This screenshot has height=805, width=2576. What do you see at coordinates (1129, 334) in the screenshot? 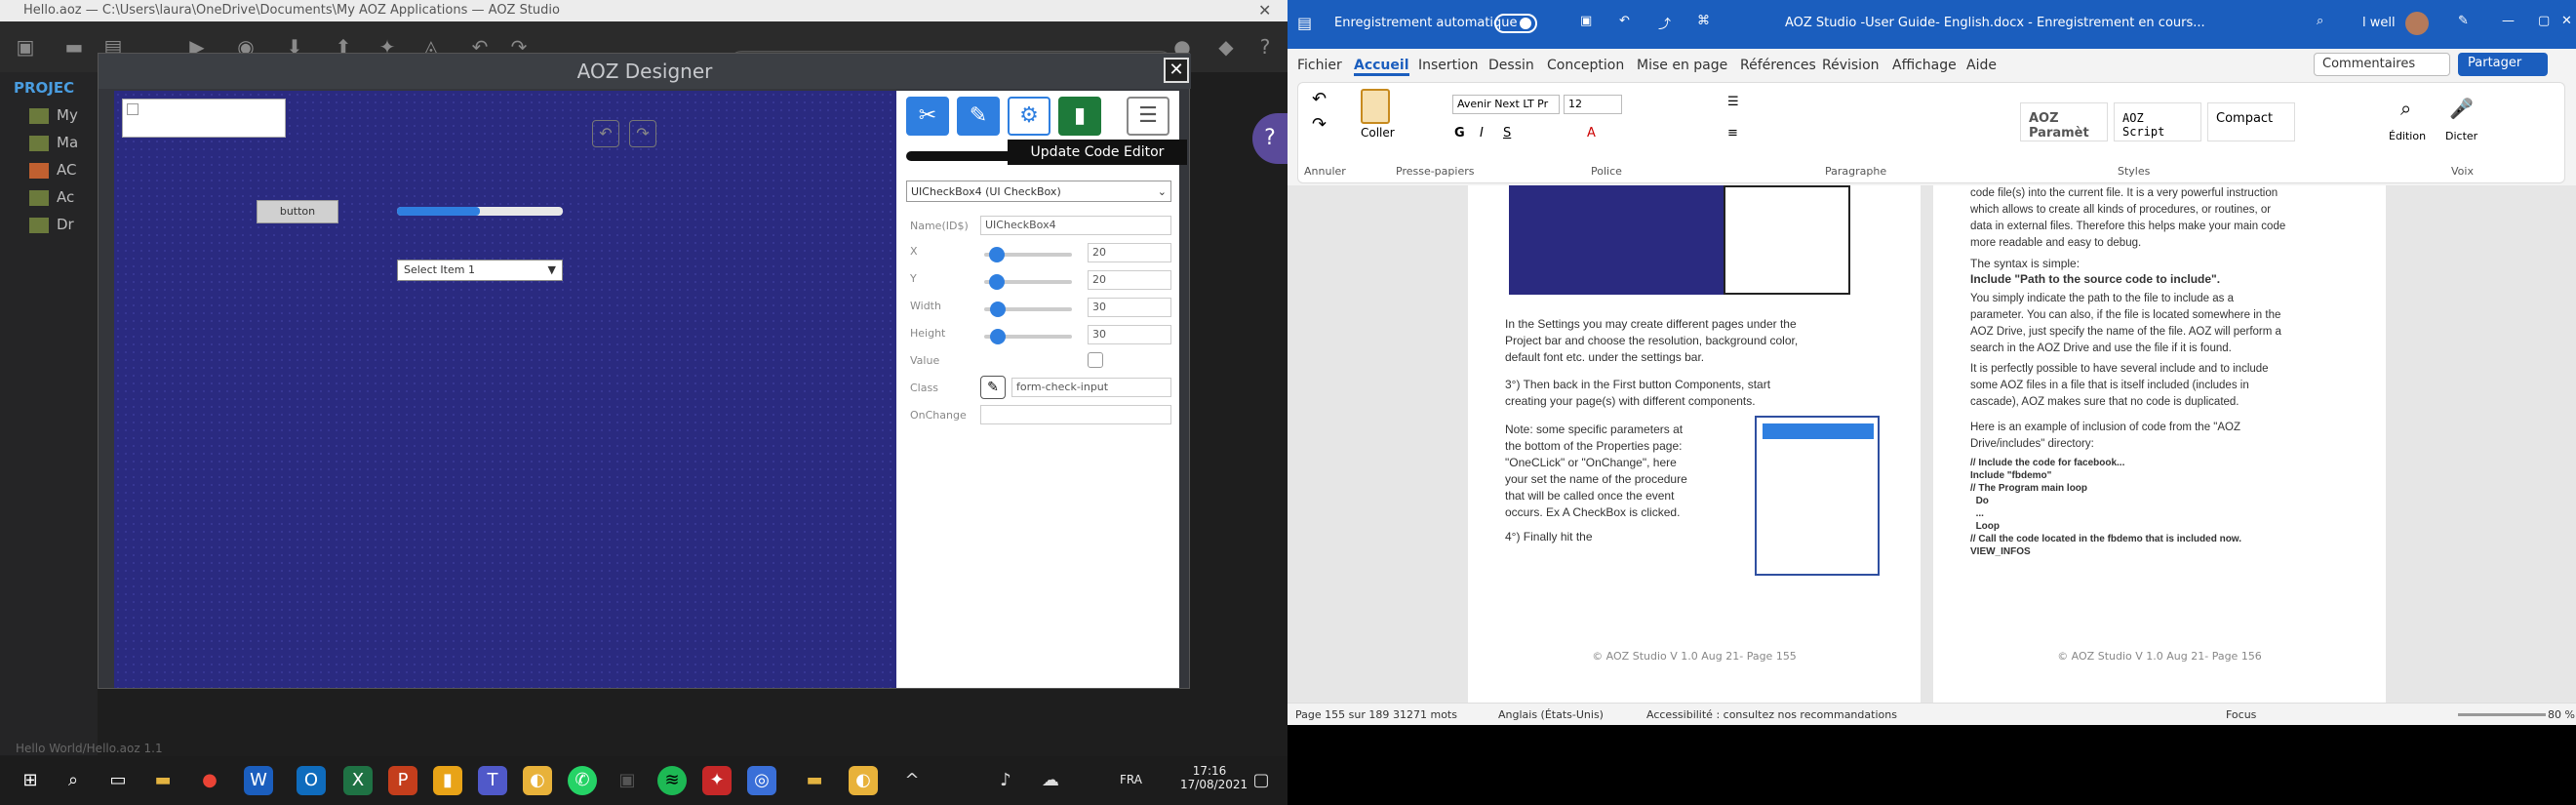
I see `height-field: 30` at bounding box center [1129, 334].